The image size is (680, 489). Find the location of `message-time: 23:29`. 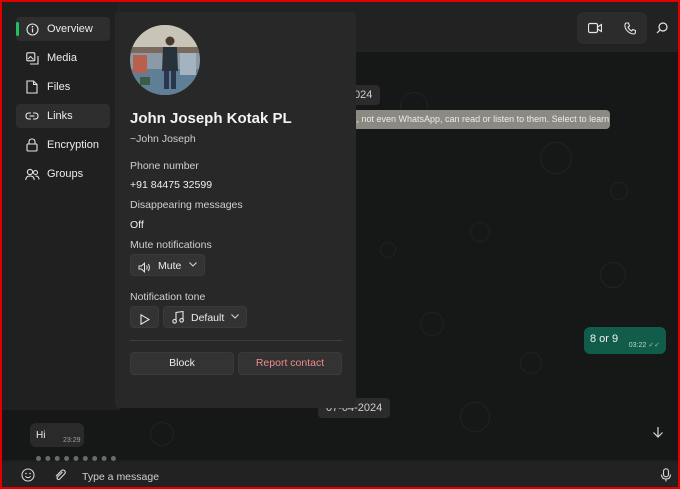

message-time: 23:29 is located at coordinates (72, 440).